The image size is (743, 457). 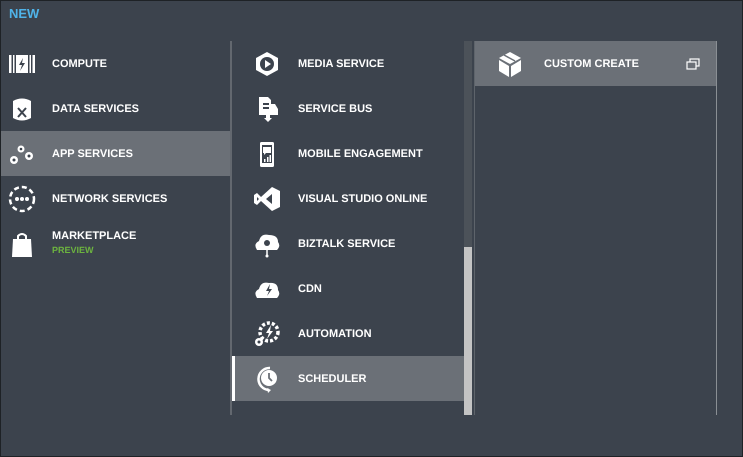 I want to click on service-label: BIZTALK SERVICE, so click(x=347, y=244).